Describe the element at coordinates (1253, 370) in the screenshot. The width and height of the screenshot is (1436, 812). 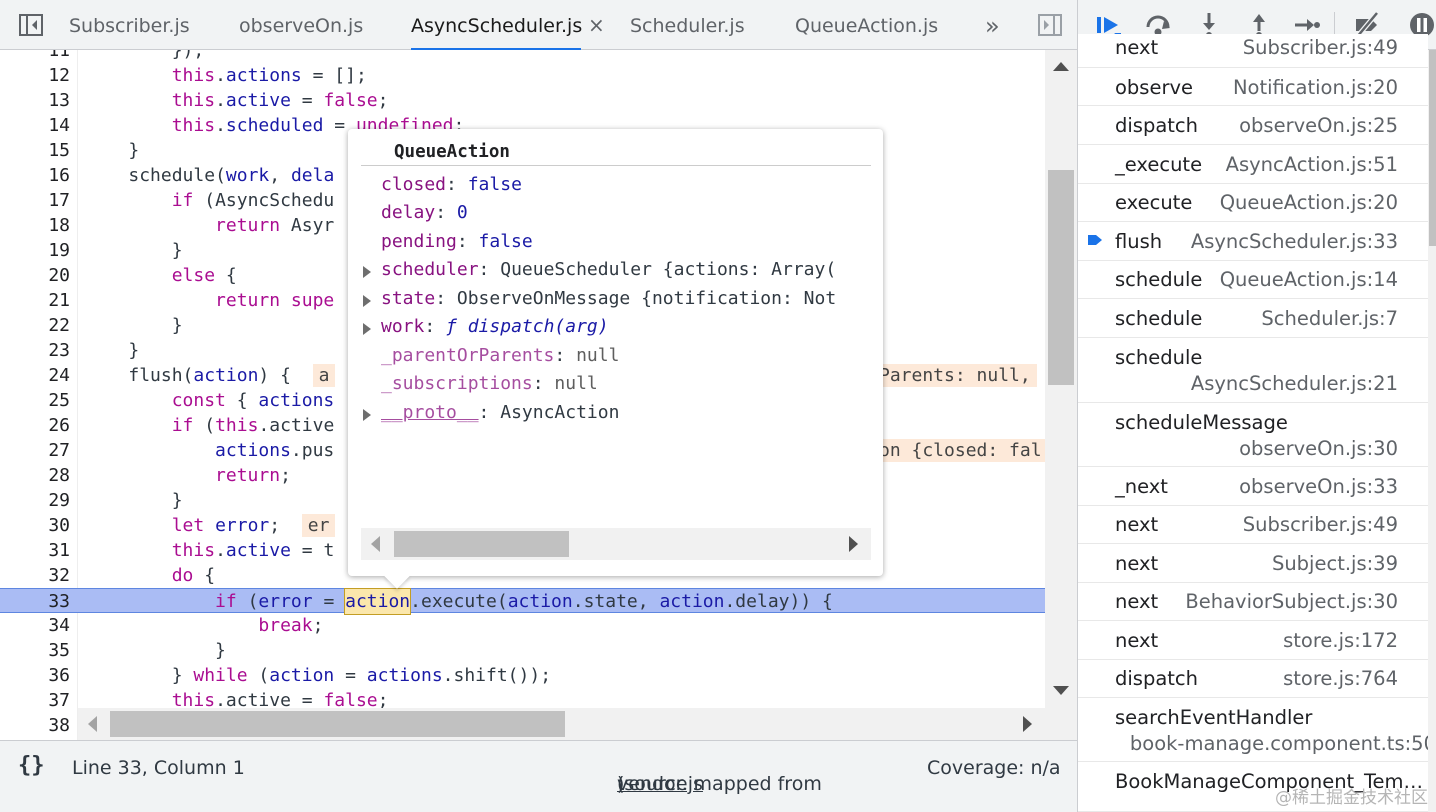
I see `call-frame: schedule AsyncScheduler.js:21` at that location.